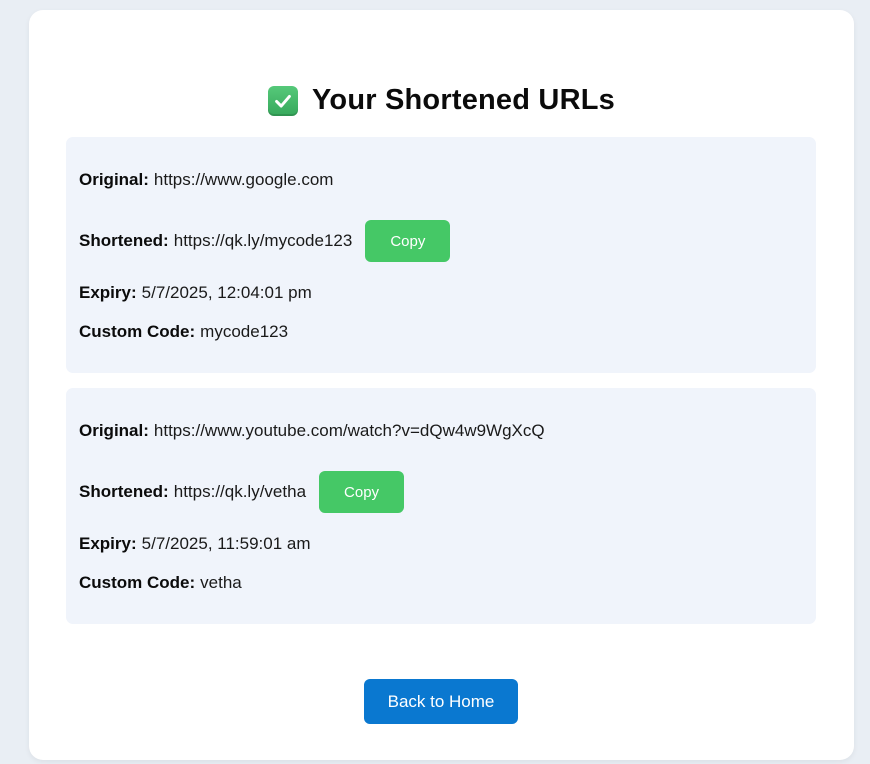 Image resolution: width=870 pixels, height=764 pixels. I want to click on check-mark-icon, so click(283, 100).